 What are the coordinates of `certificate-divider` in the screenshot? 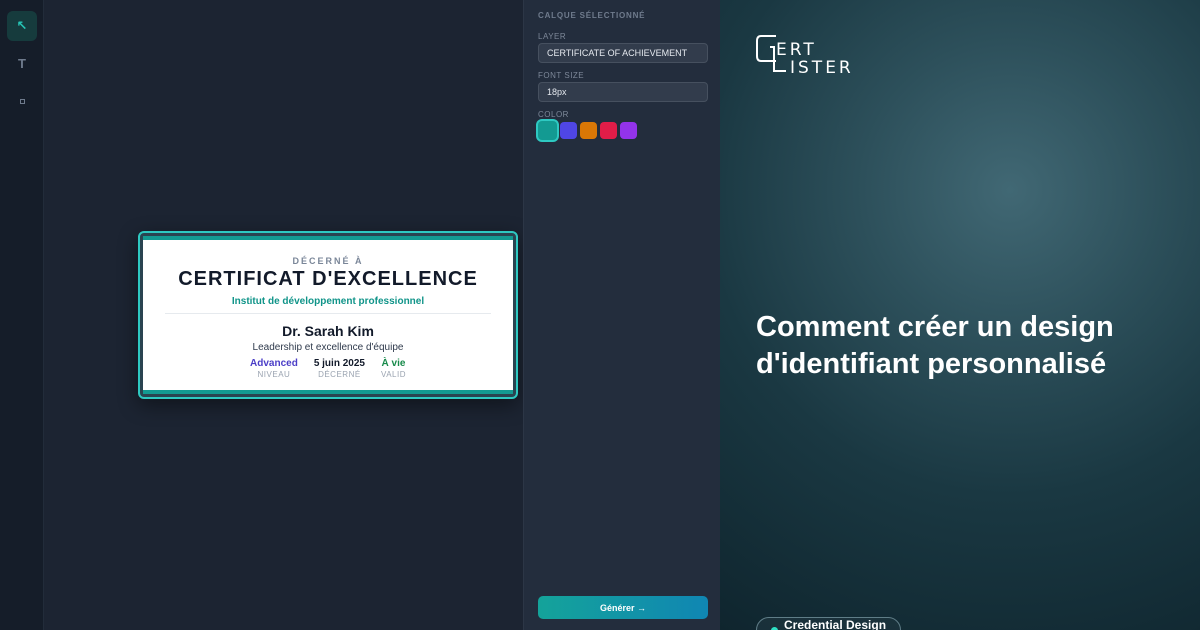 It's located at (328, 313).